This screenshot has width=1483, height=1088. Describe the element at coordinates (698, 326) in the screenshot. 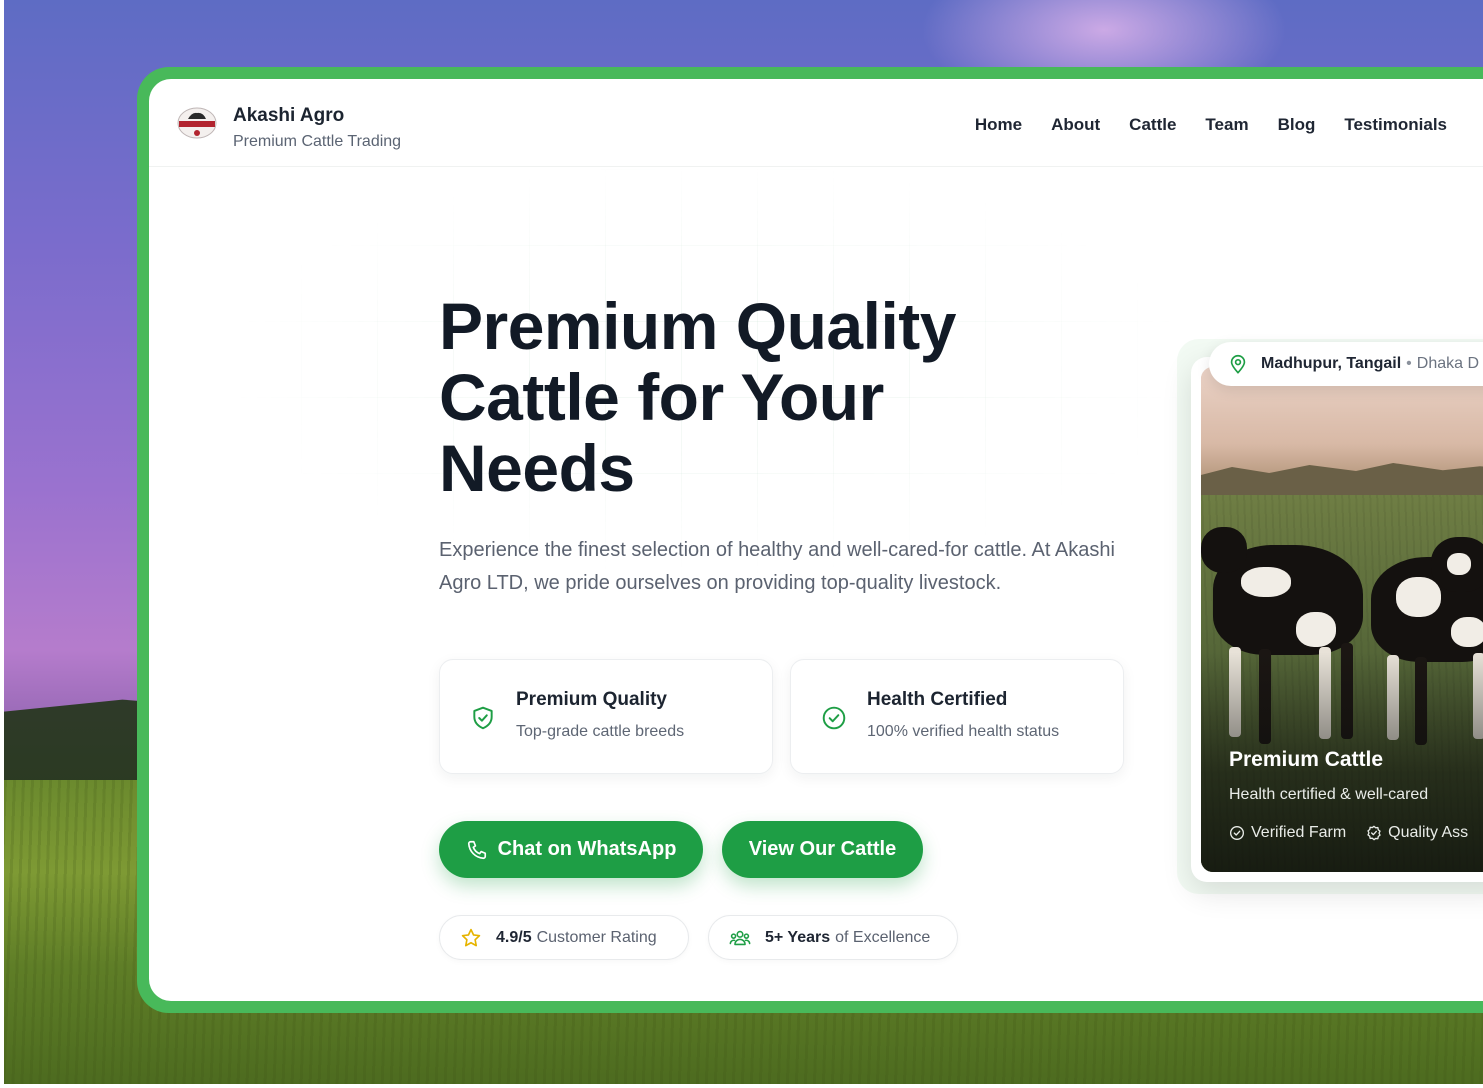

I see `hero-title-line-1: Premium Quality` at that location.